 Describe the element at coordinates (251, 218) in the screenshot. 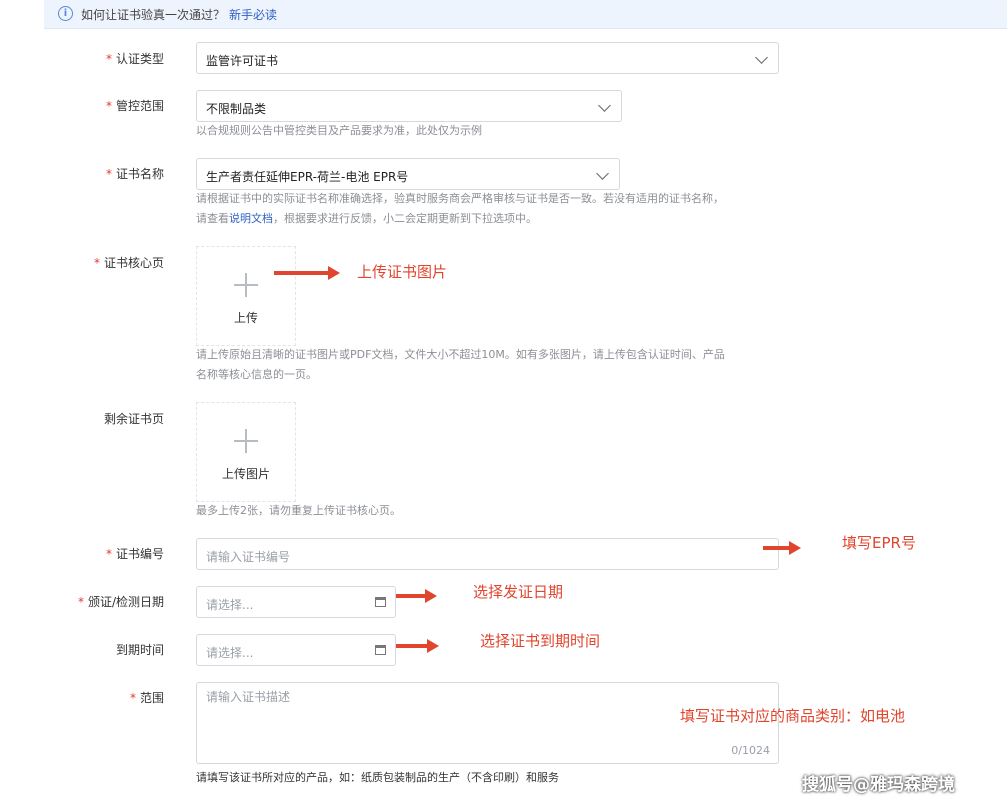

I see `docs-link: 说明文档` at that location.